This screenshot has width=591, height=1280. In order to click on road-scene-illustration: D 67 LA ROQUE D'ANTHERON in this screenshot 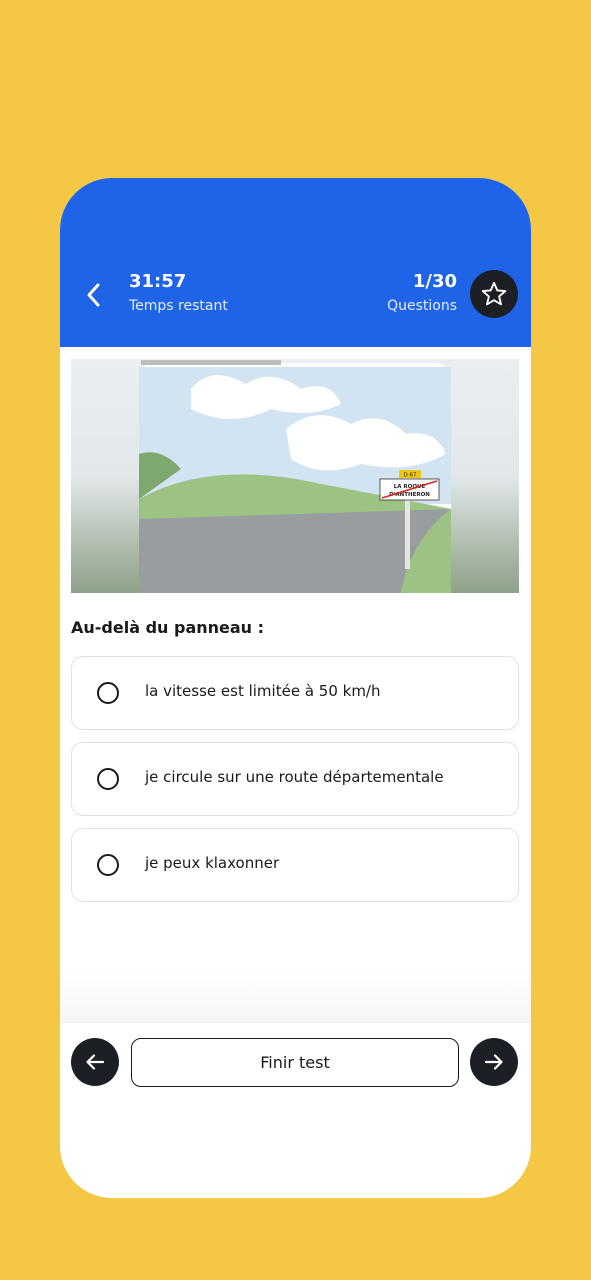, I will do `click(295, 476)`.